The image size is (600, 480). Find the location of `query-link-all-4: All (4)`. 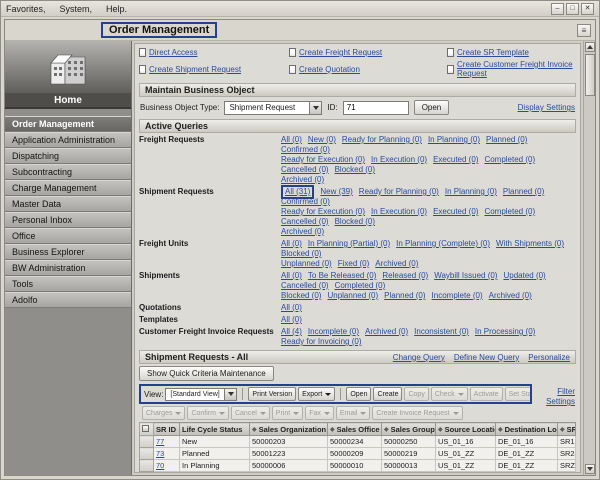

query-link-all-4: All (4) is located at coordinates (291, 332).